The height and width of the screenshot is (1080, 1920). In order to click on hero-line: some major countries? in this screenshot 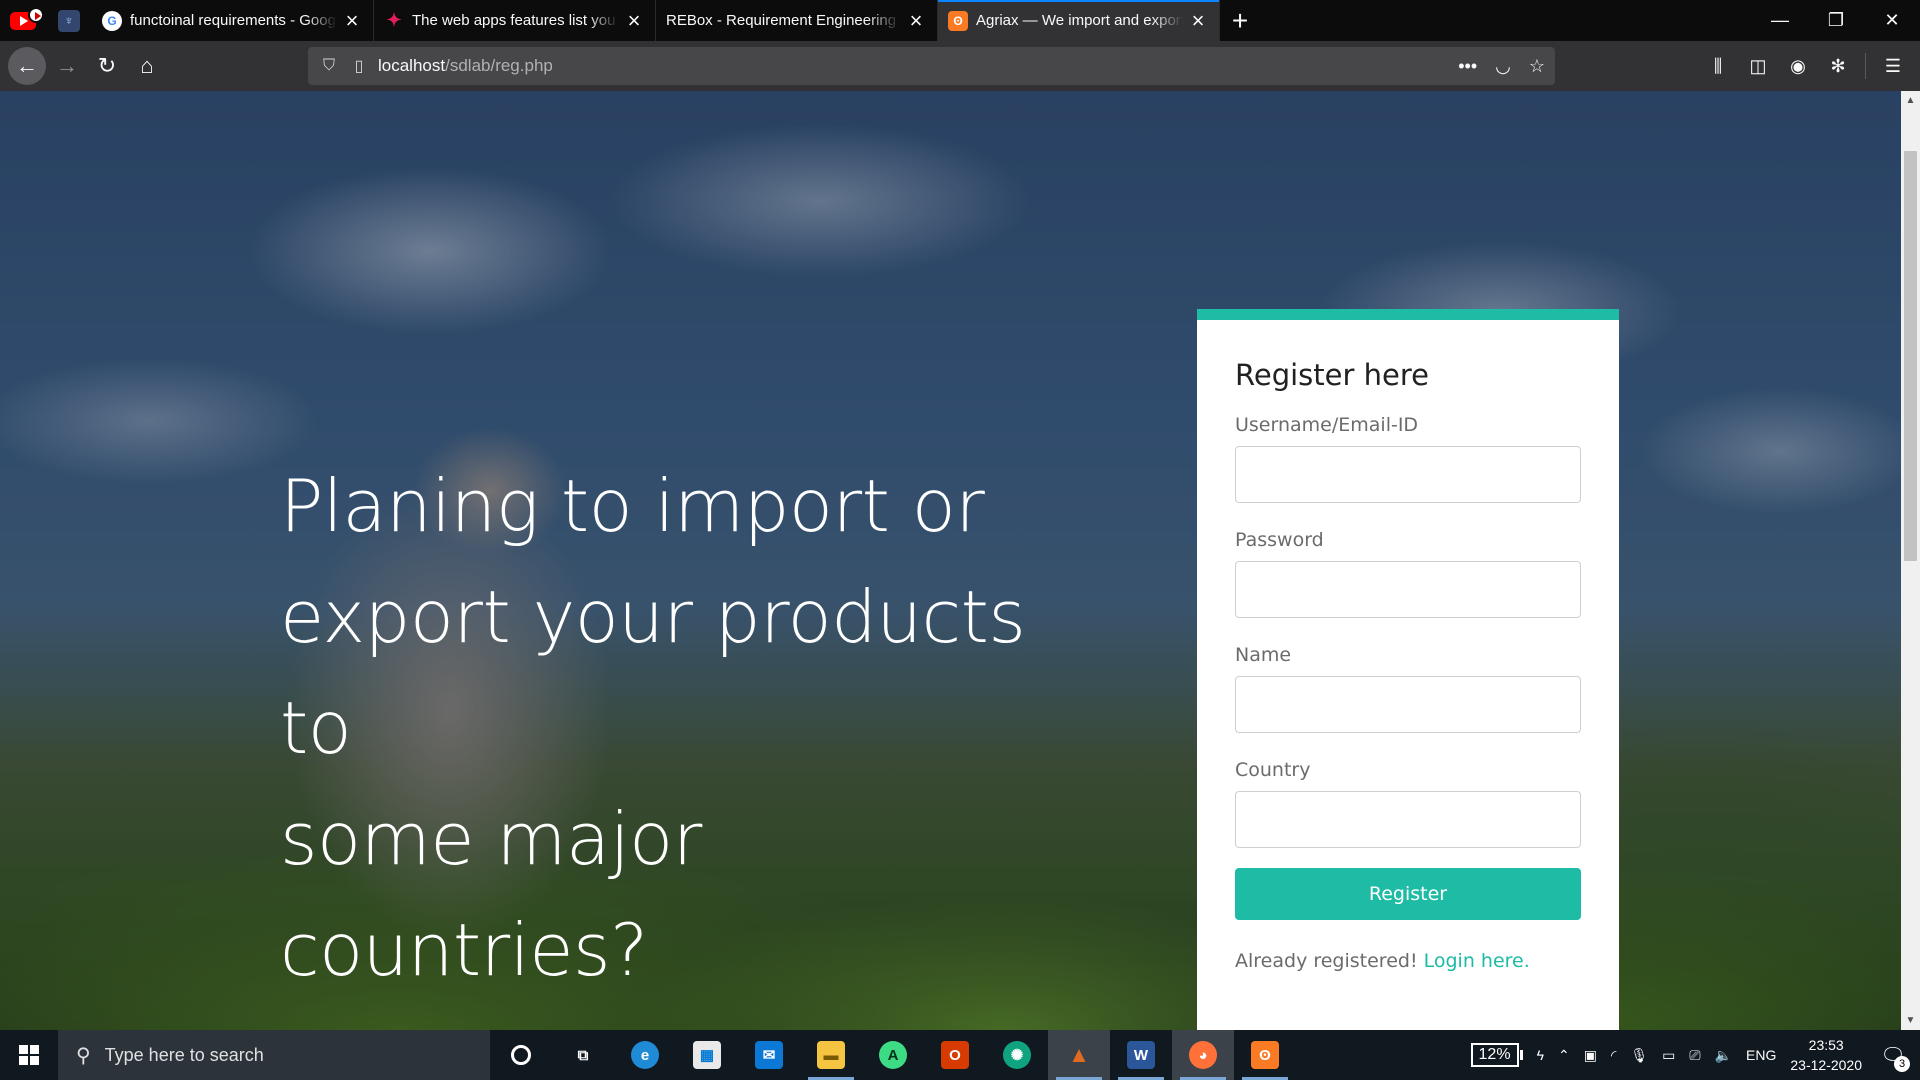, I will do `click(491, 894)`.